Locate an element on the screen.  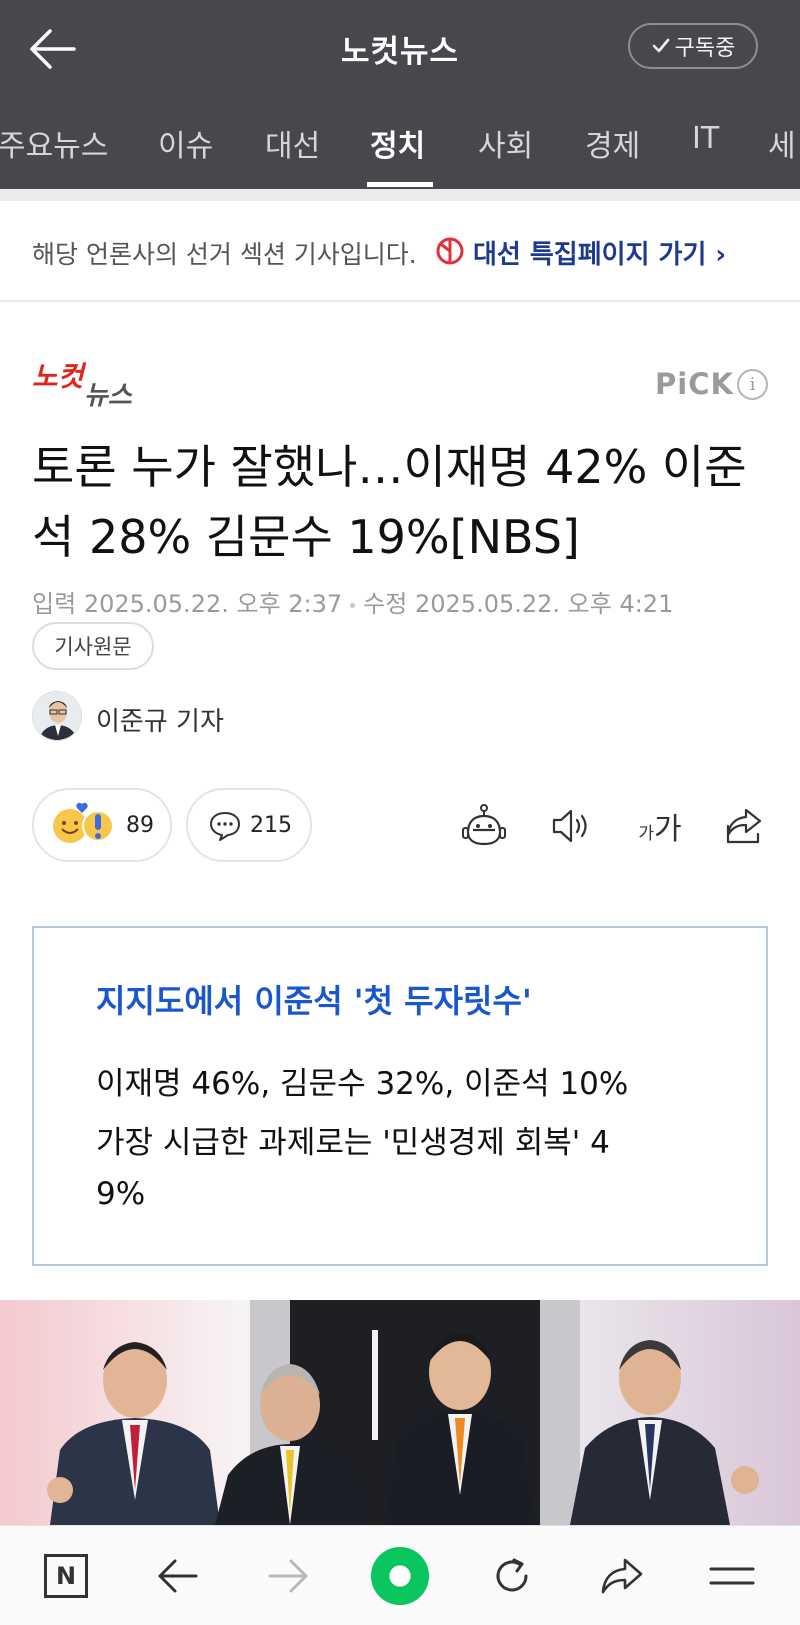
reaction-count: 89 is located at coordinates (140, 825).